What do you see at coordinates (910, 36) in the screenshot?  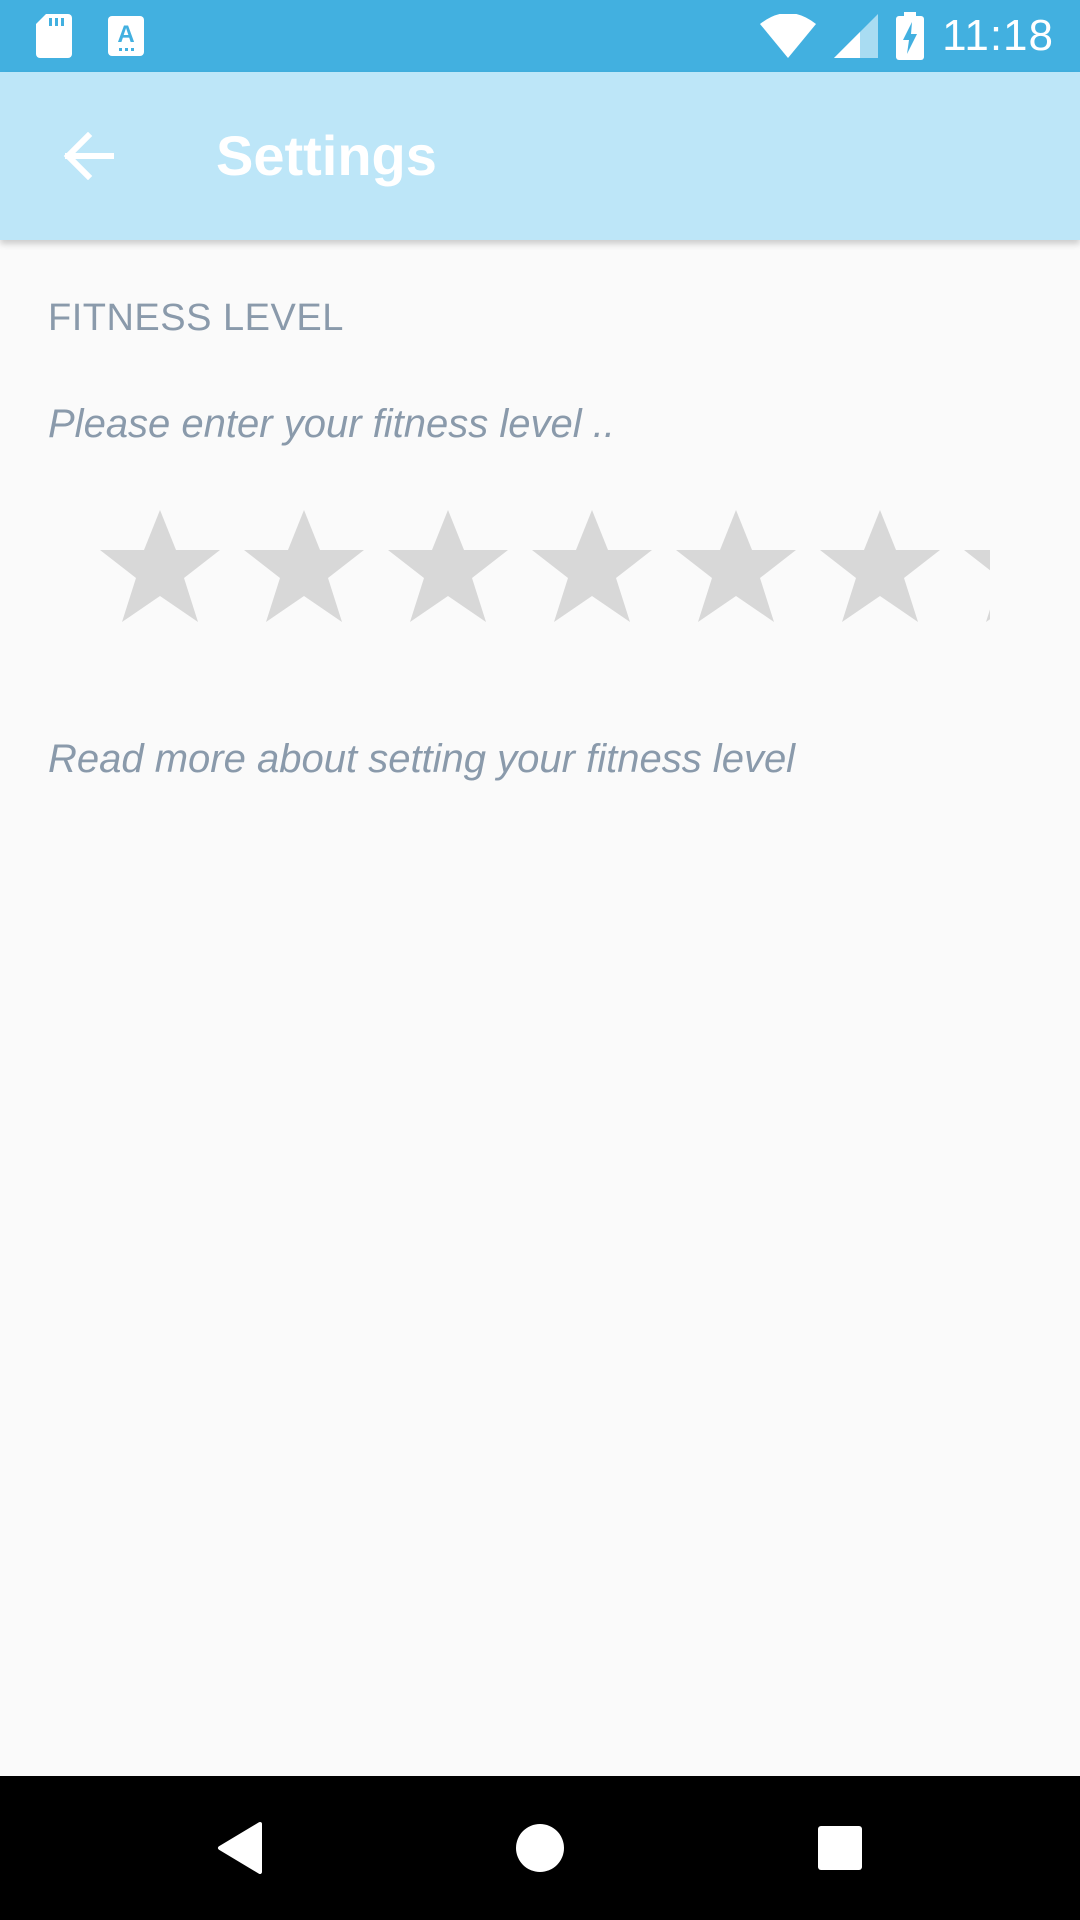 I see `battery-charging-icon` at bounding box center [910, 36].